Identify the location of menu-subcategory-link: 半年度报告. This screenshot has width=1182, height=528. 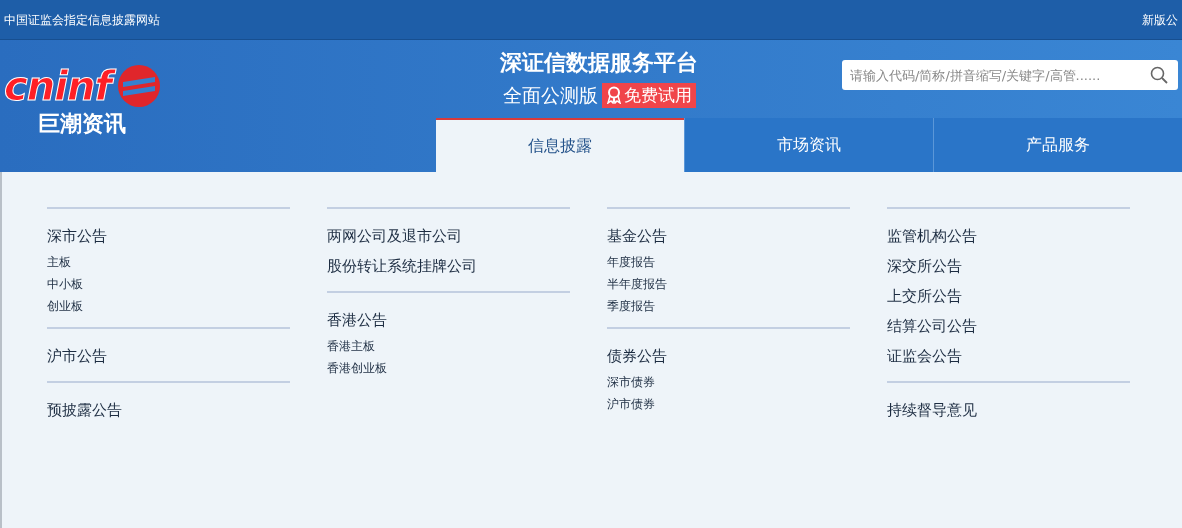
(637, 284).